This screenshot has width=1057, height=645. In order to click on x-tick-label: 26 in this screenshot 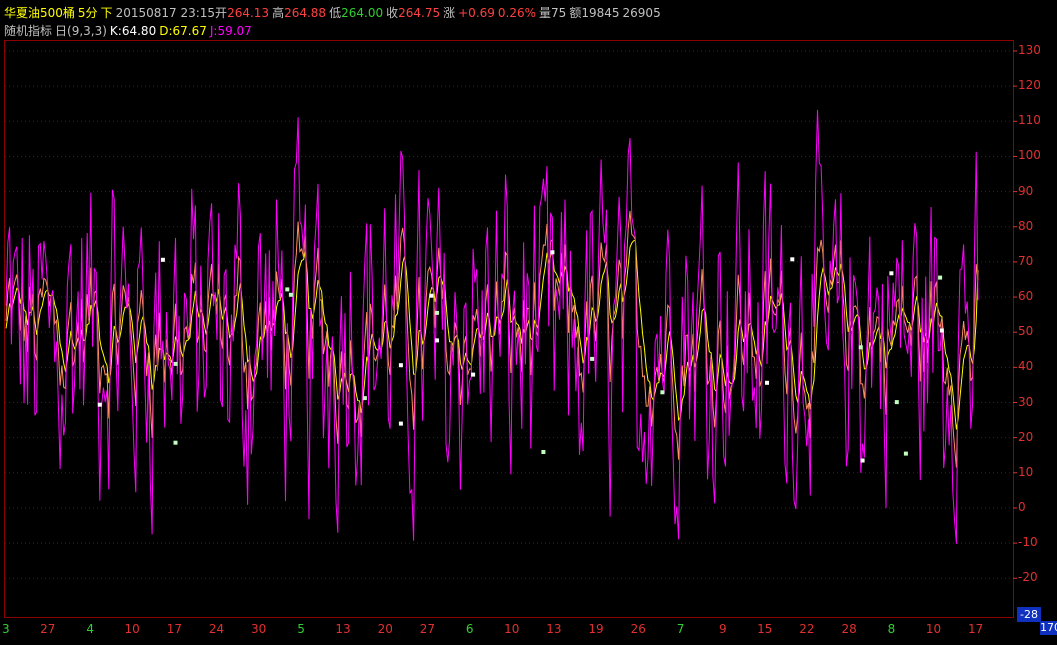, I will do `click(638, 629)`.